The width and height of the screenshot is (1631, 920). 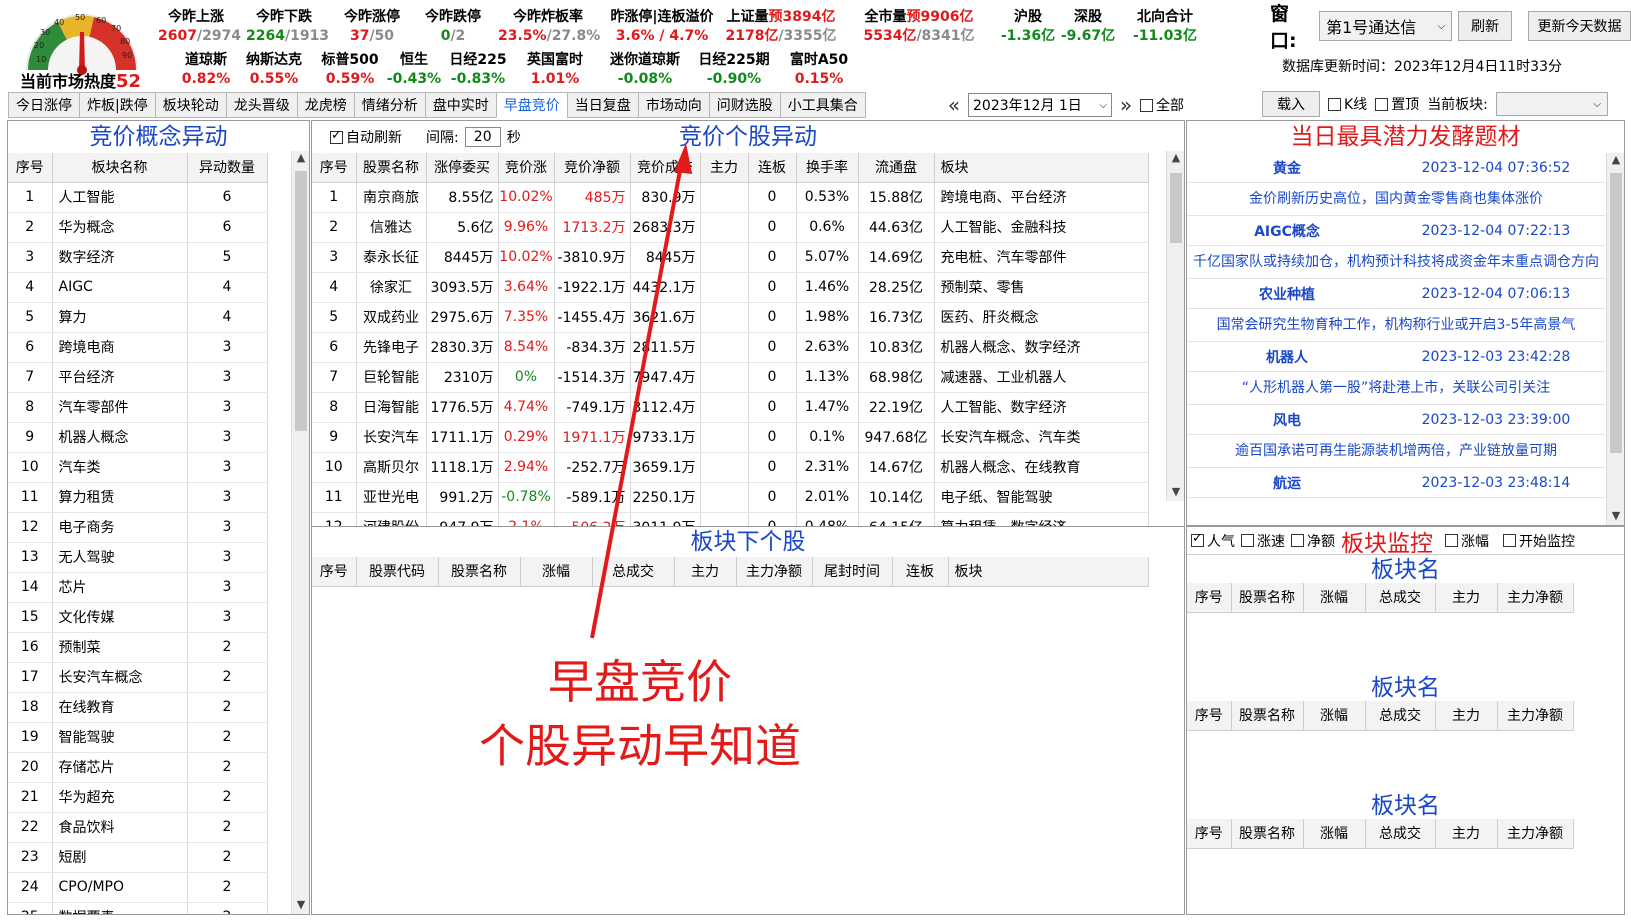 I want to click on stock-anomaly-scrollbar: ▲ ▼, so click(x=1175, y=326).